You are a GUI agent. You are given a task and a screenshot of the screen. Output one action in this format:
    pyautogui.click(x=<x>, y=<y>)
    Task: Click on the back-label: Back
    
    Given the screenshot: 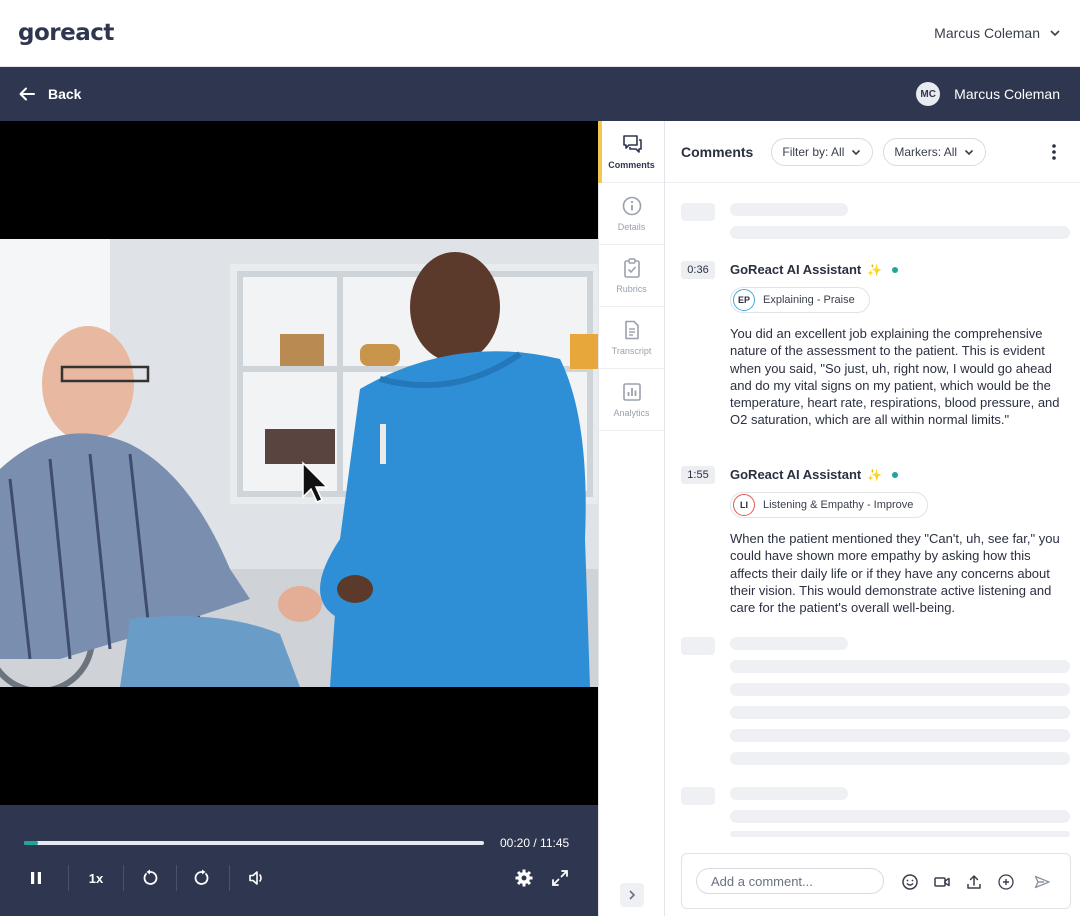 What is the action you would take?
    pyautogui.click(x=65, y=94)
    